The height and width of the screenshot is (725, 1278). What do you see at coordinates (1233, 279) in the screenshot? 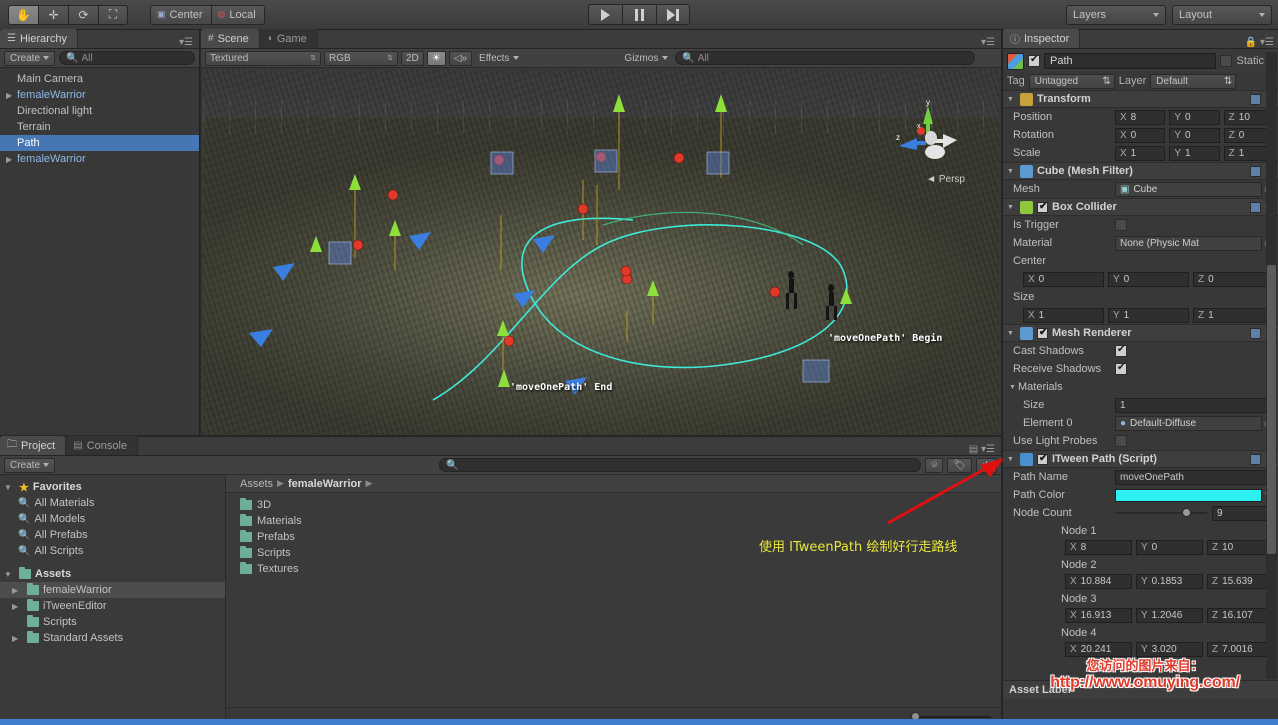
I see `center-z-field: Z0` at bounding box center [1233, 279].